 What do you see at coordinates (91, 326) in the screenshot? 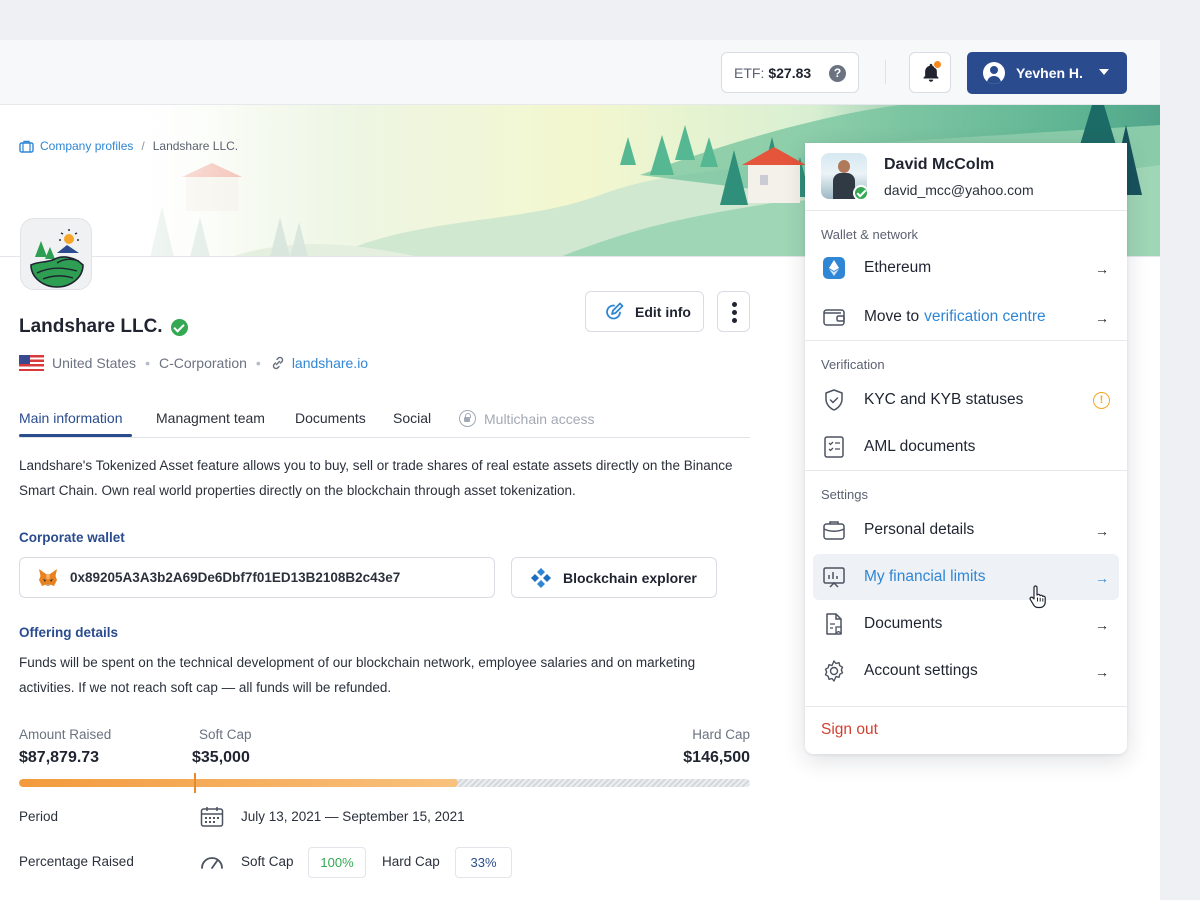
I see `company-name: Landshare LLC.` at bounding box center [91, 326].